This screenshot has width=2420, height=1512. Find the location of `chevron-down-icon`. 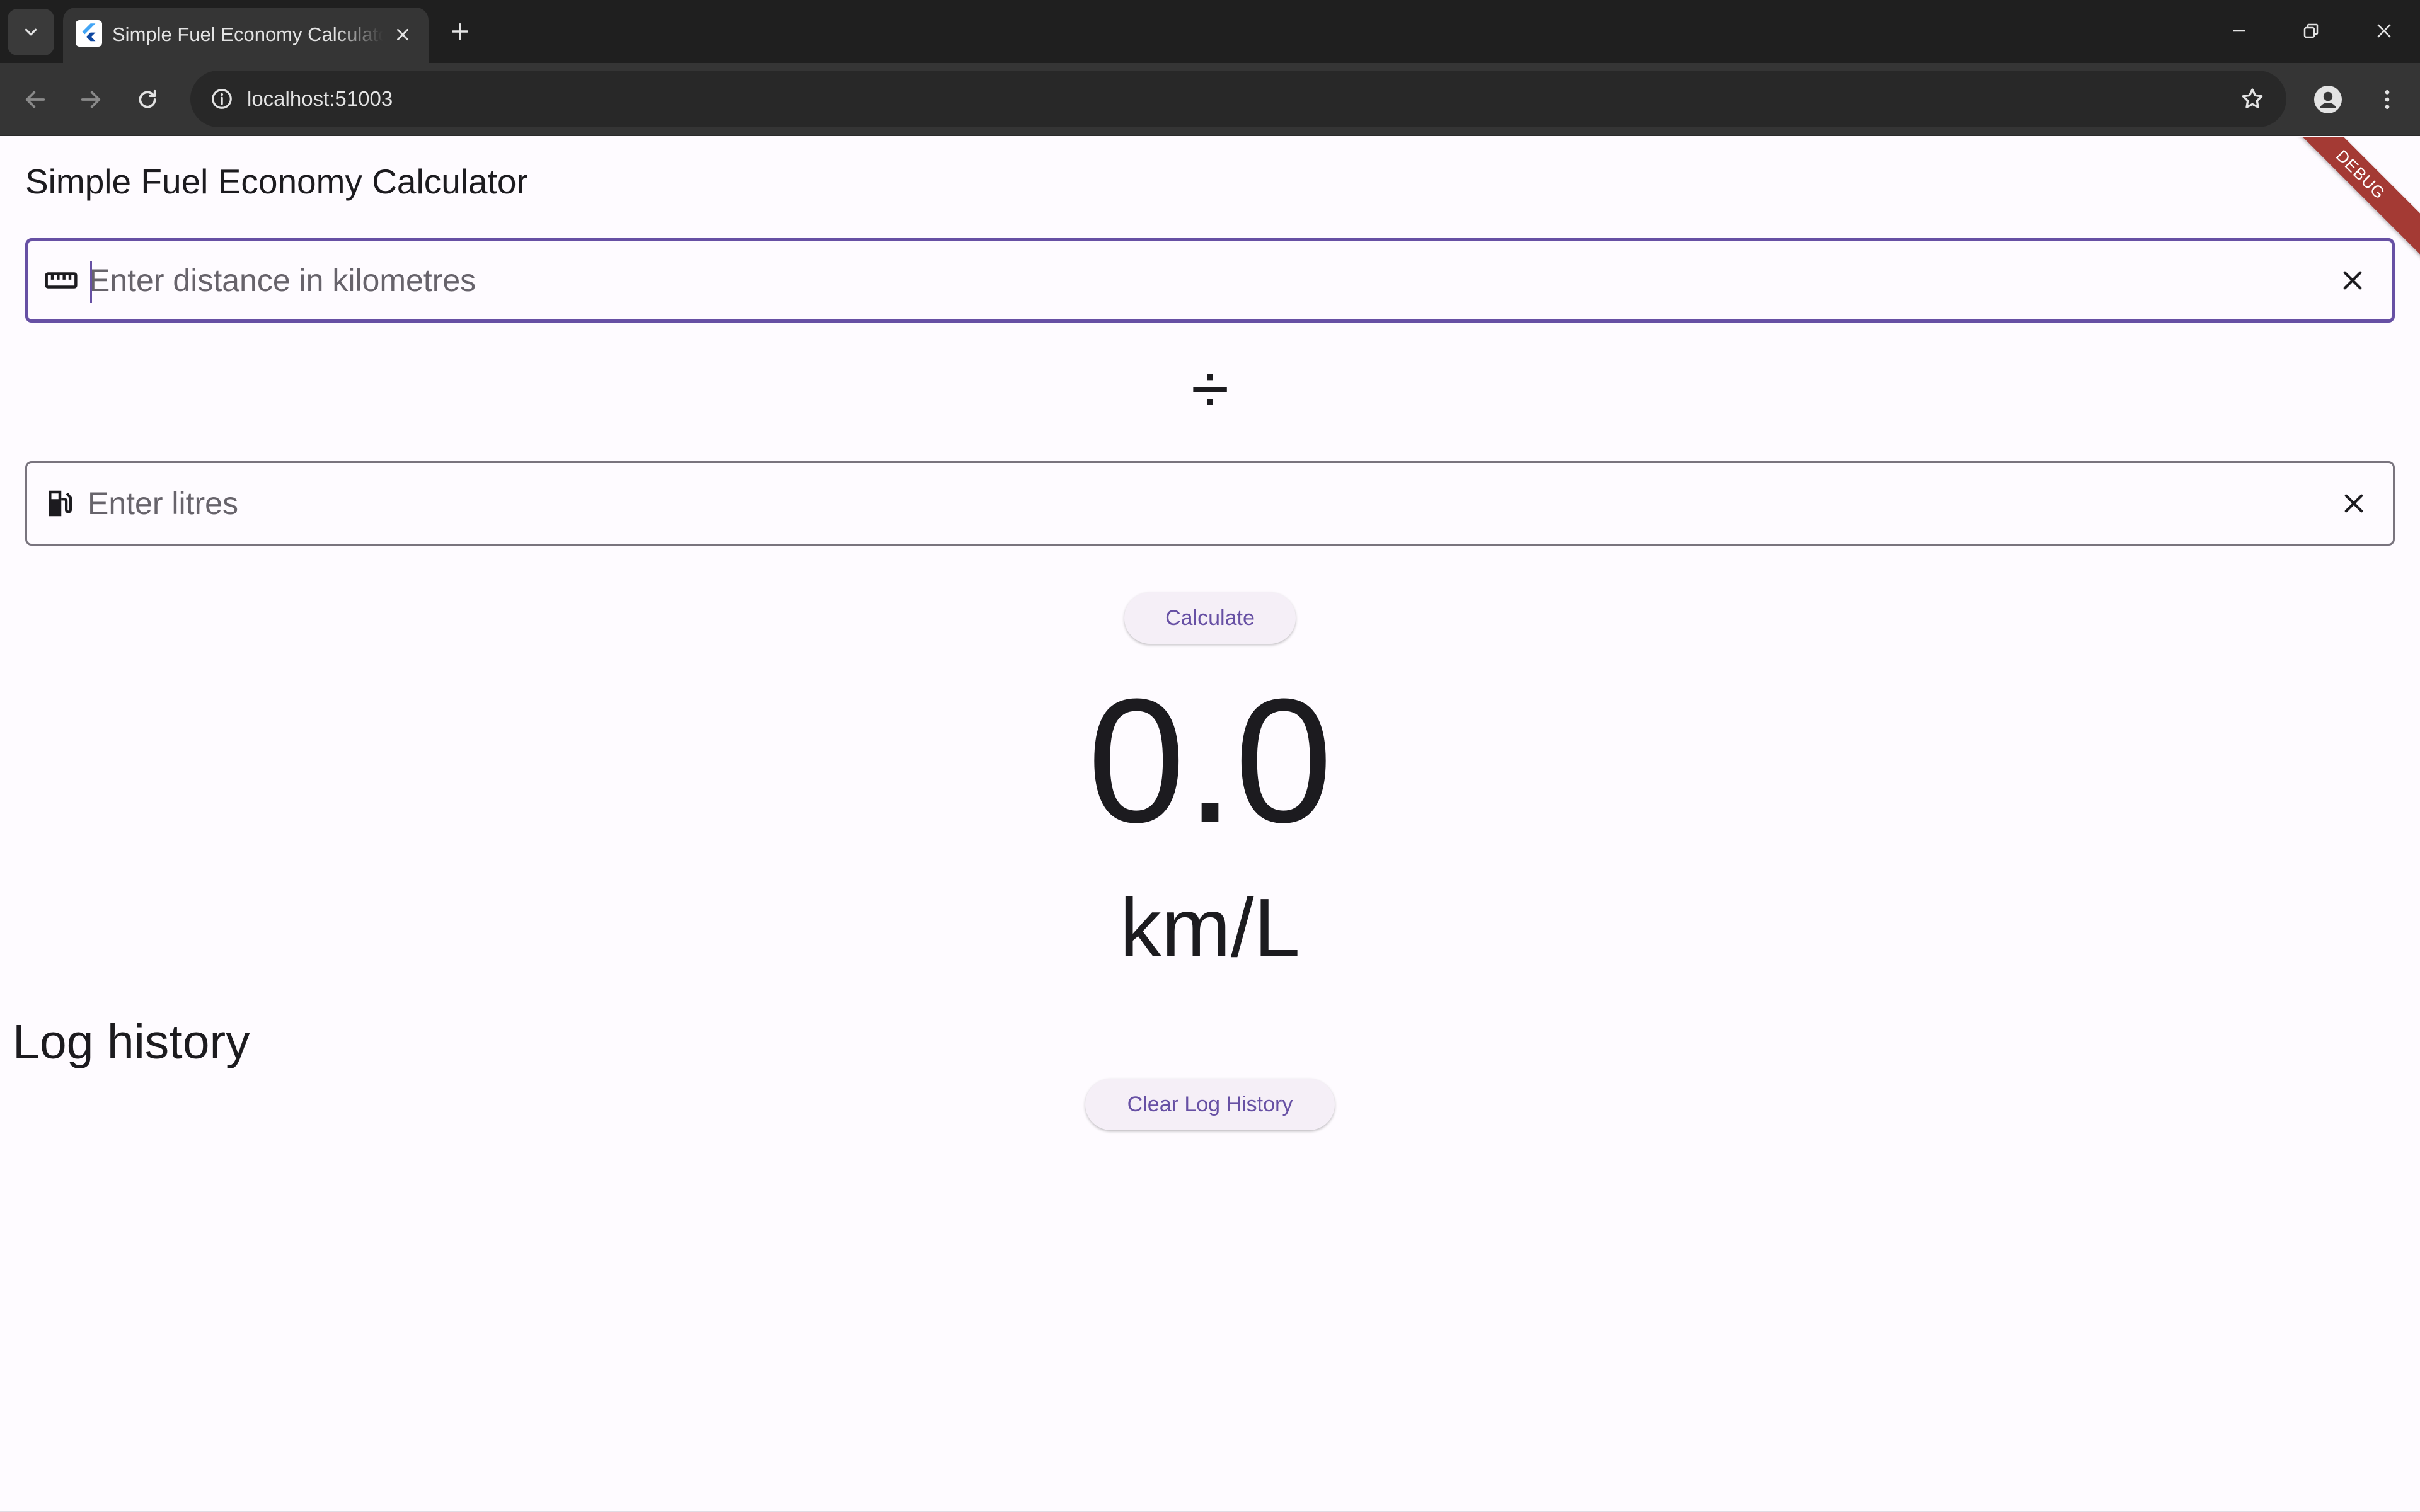

chevron-down-icon is located at coordinates (31, 32).